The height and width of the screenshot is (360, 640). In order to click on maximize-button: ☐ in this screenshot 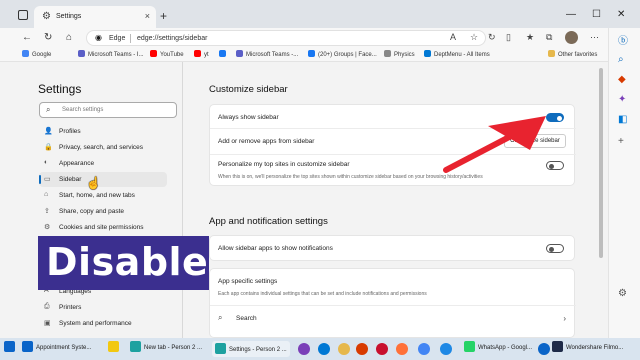, I will do `click(596, 14)`.